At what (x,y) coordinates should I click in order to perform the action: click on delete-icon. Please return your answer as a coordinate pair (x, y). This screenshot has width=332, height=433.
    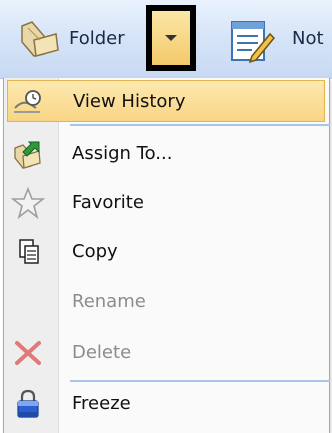
    Looking at the image, I should click on (28, 353).